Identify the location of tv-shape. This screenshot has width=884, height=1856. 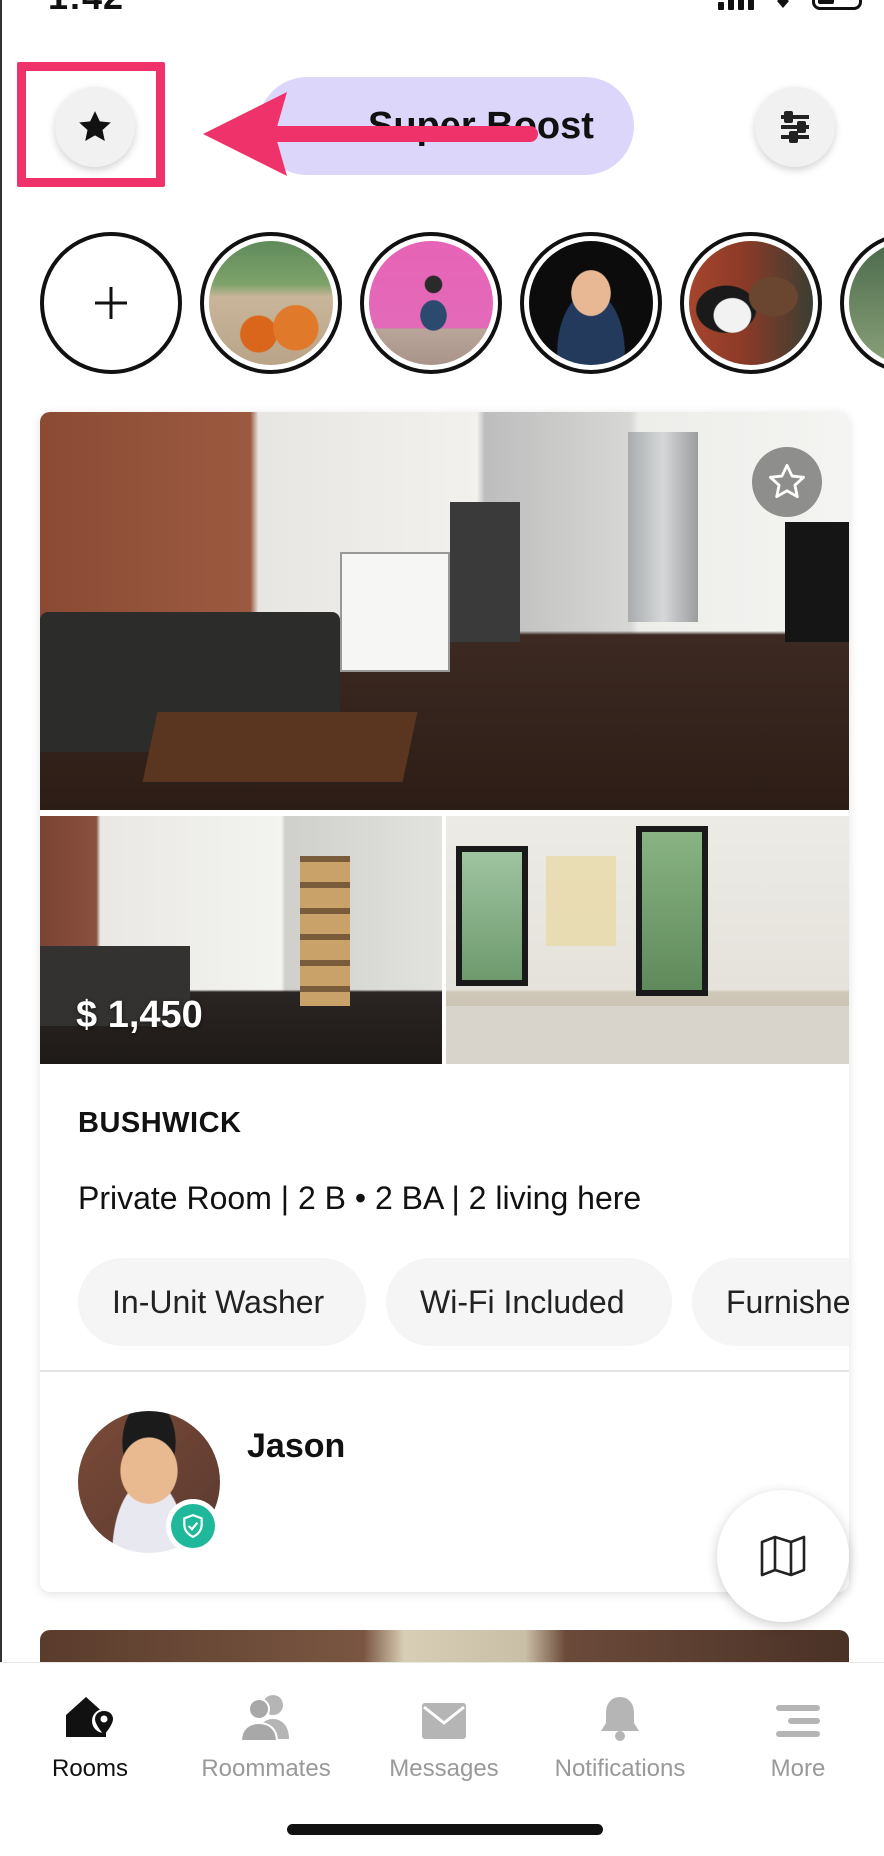
(817, 582).